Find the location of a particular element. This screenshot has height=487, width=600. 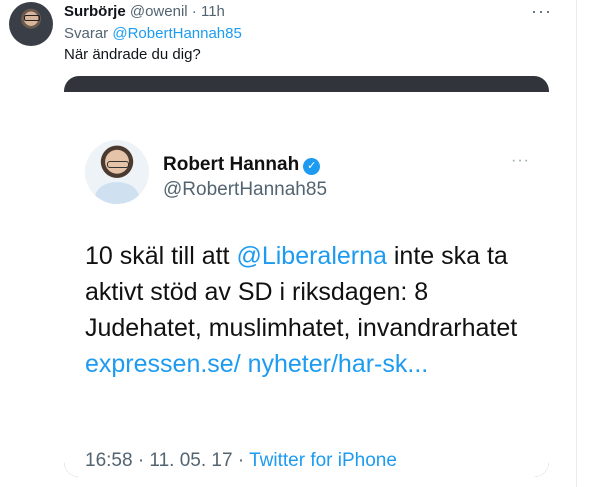

verified-badge-icon: ✓ is located at coordinates (312, 166).